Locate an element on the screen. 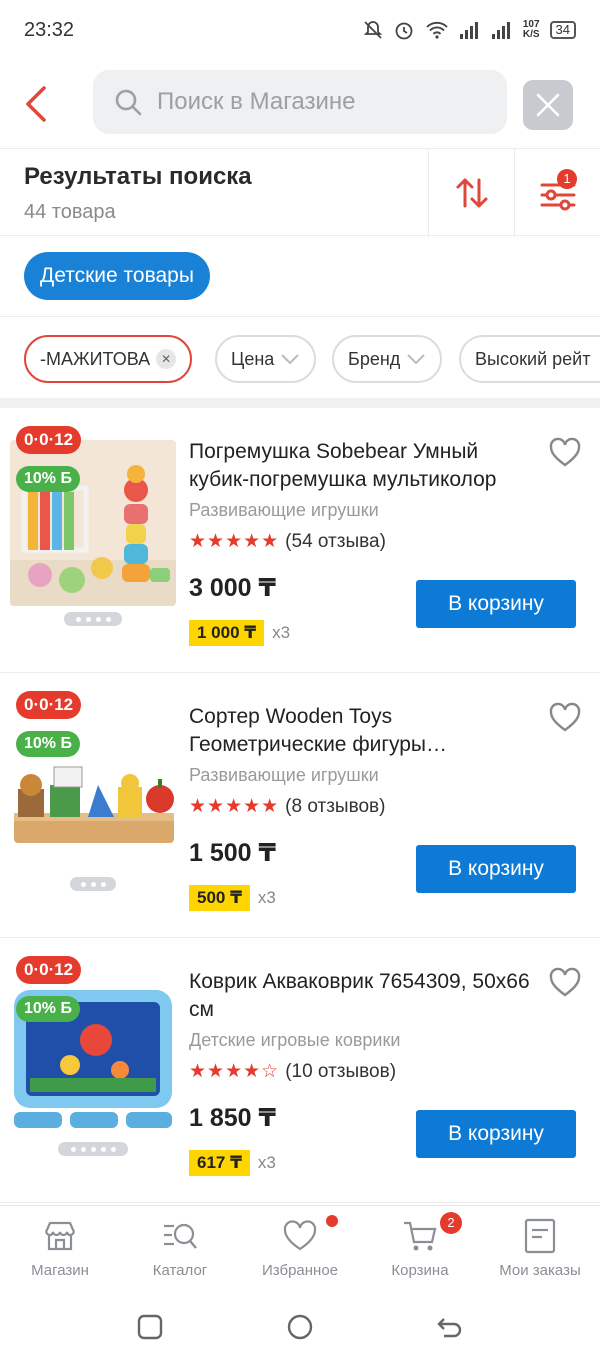 This screenshot has width=600, height=1366. tab-favorites: Избранное is located at coordinates (300, 1251).